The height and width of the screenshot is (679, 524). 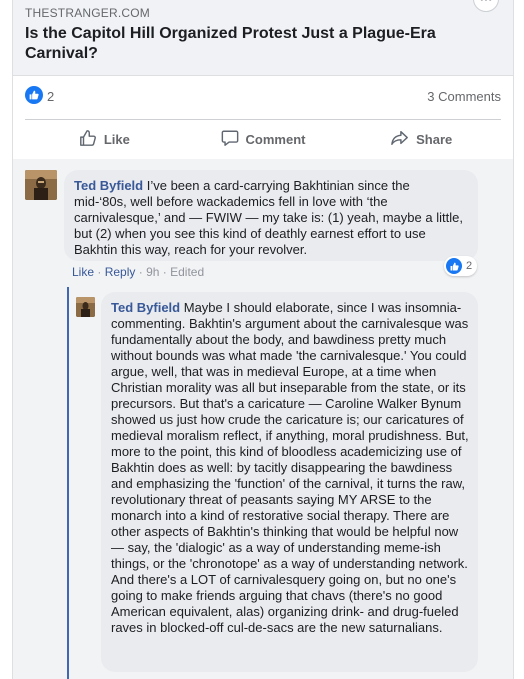 I want to click on like-button: Like, so click(x=104, y=139).